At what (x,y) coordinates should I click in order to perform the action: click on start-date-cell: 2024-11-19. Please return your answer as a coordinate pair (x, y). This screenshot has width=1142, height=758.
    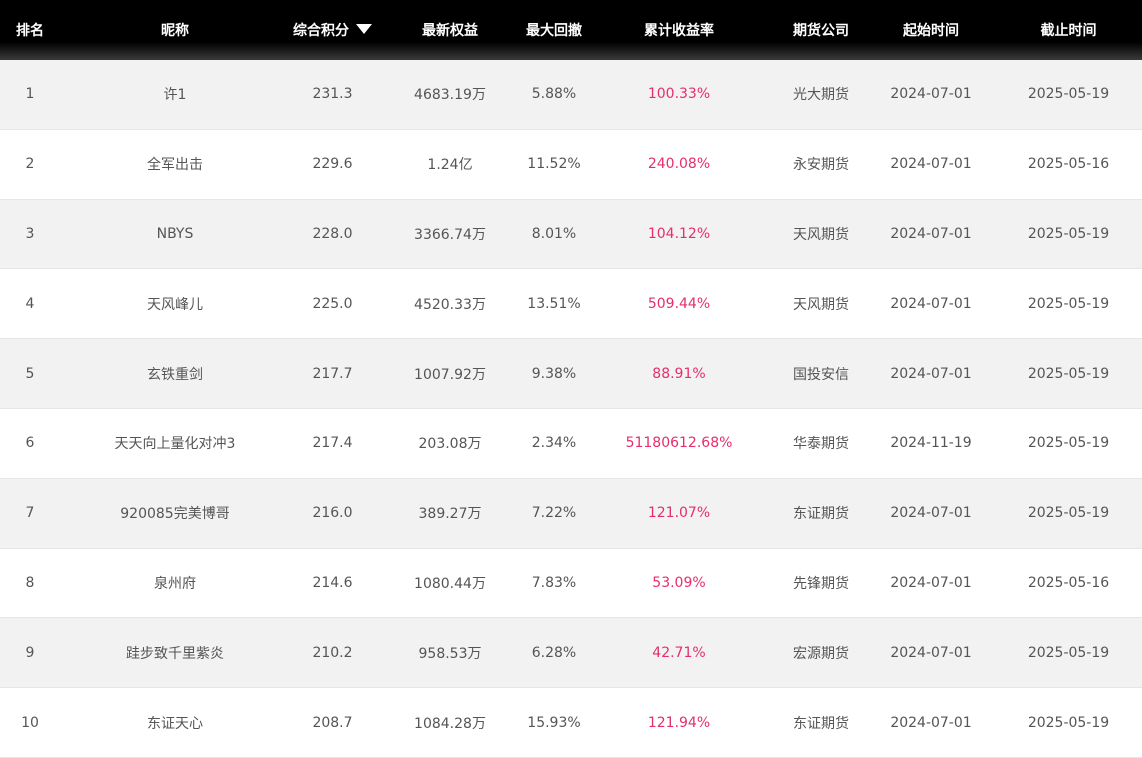
    Looking at the image, I should click on (931, 443).